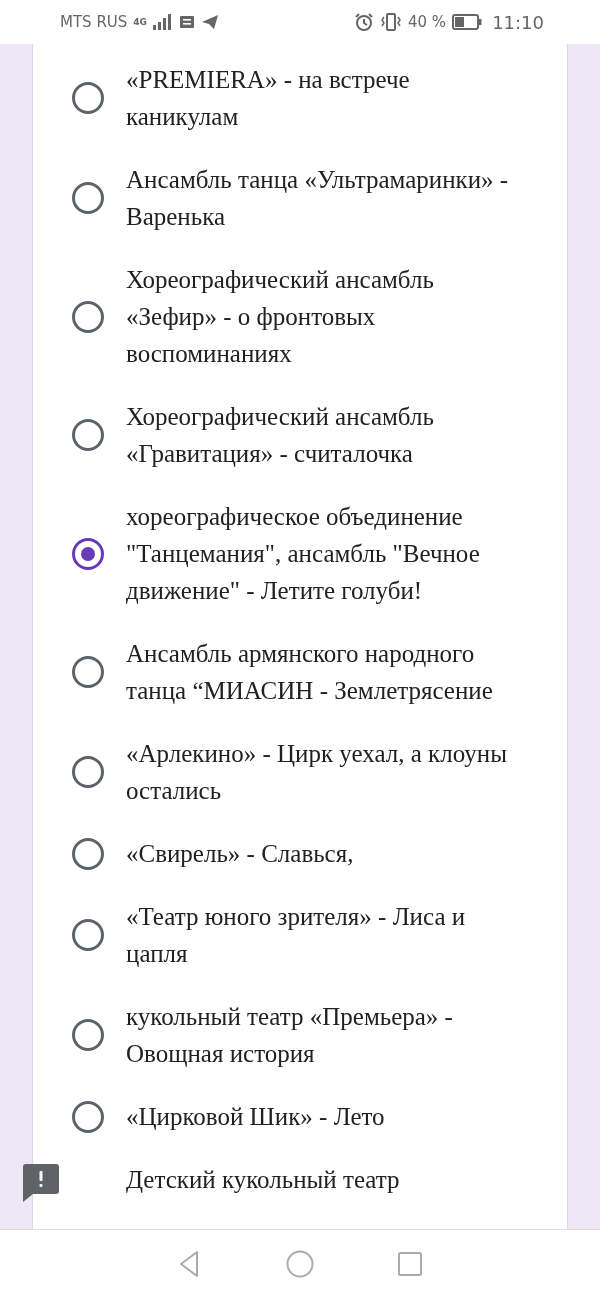 The width and height of the screenshot is (600, 1298). What do you see at coordinates (310, 672) in the screenshot?
I see `option-label: Ансамбль армянского народного танца “МИАСИН - Землетрясение` at bounding box center [310, 672].